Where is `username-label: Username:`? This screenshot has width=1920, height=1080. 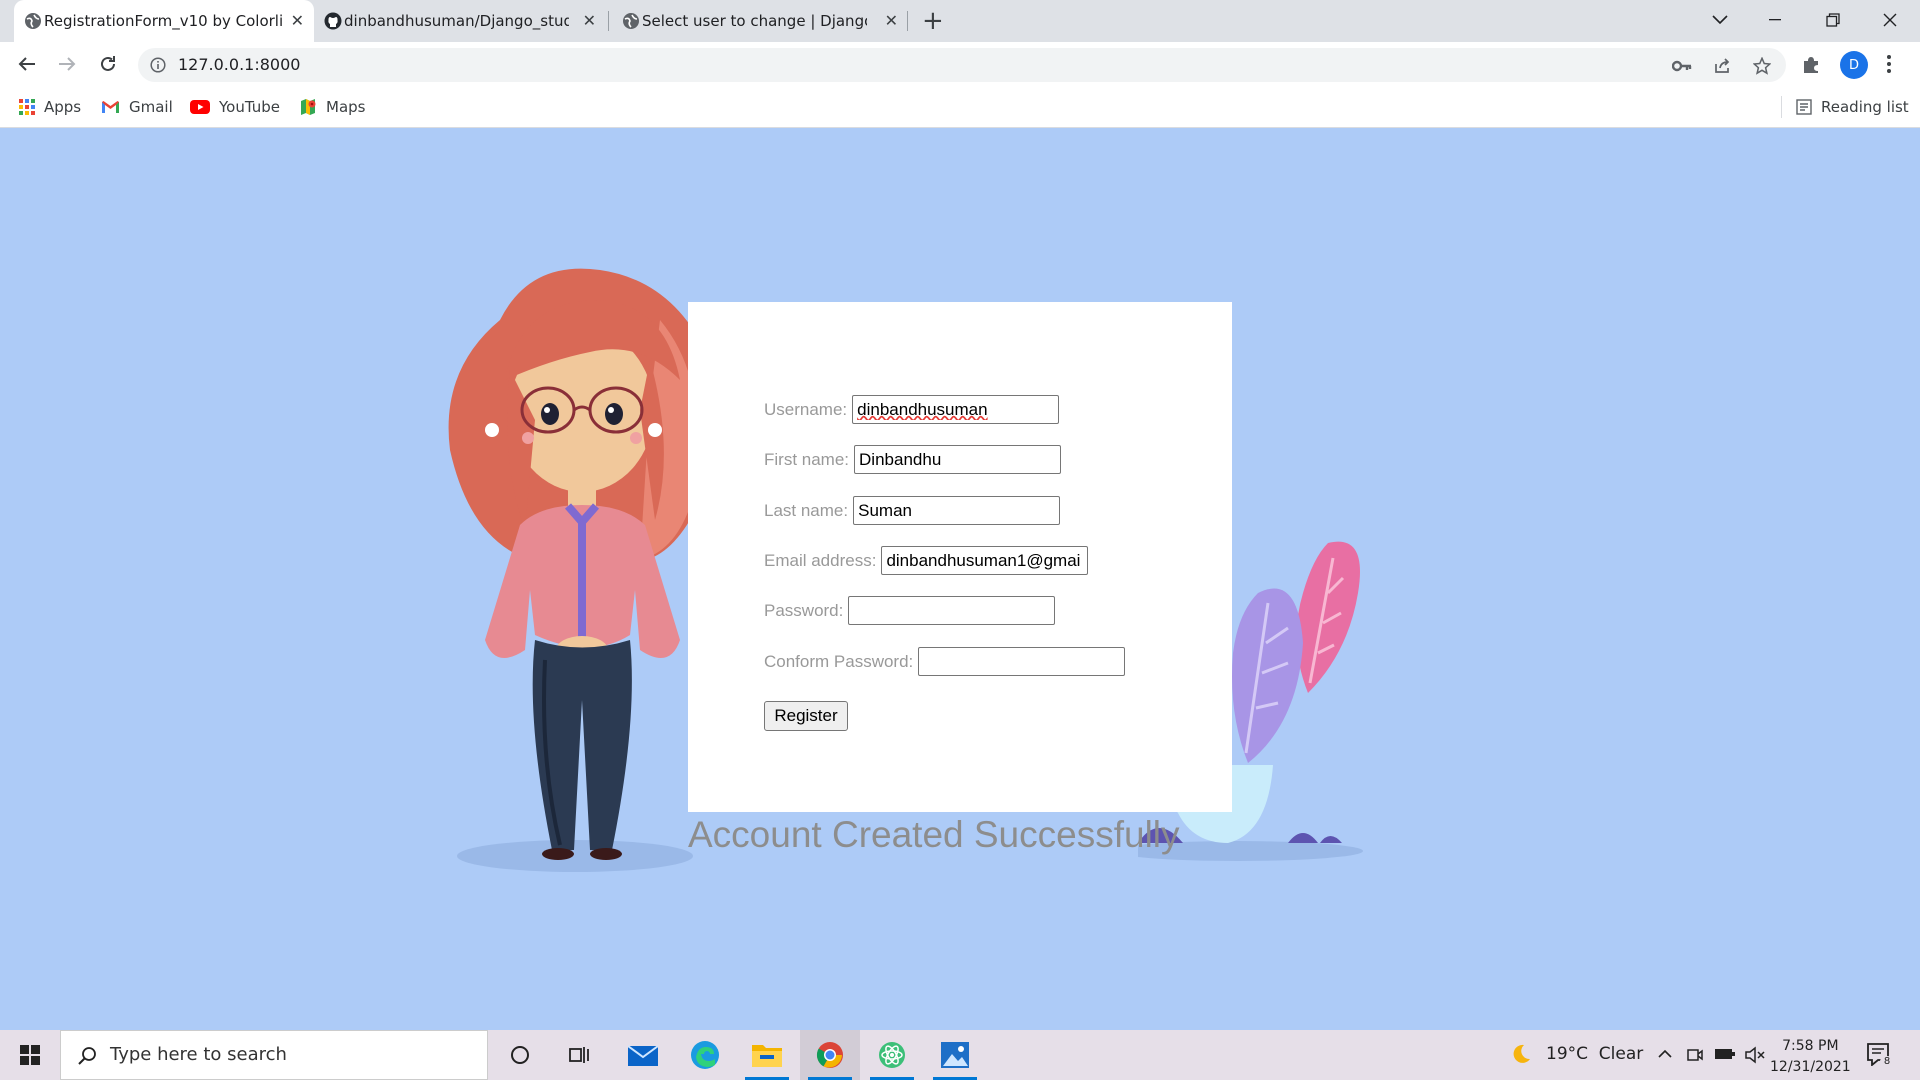
username-label: Username: is located at coordinates (806, 409).